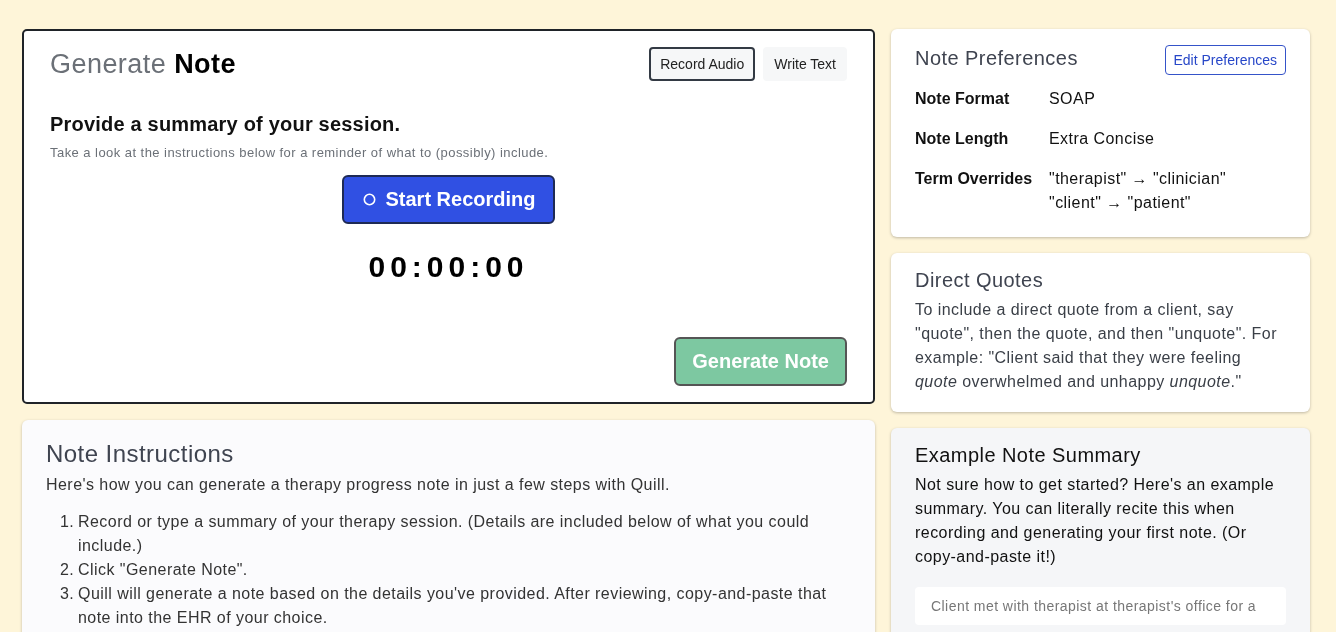 This screenshot has height=632, width=1336. What do you see at coordinates (1028, 455) in the screenshot?
I see `card-title: Example Note Summary` at bounding box center [1028, 455].